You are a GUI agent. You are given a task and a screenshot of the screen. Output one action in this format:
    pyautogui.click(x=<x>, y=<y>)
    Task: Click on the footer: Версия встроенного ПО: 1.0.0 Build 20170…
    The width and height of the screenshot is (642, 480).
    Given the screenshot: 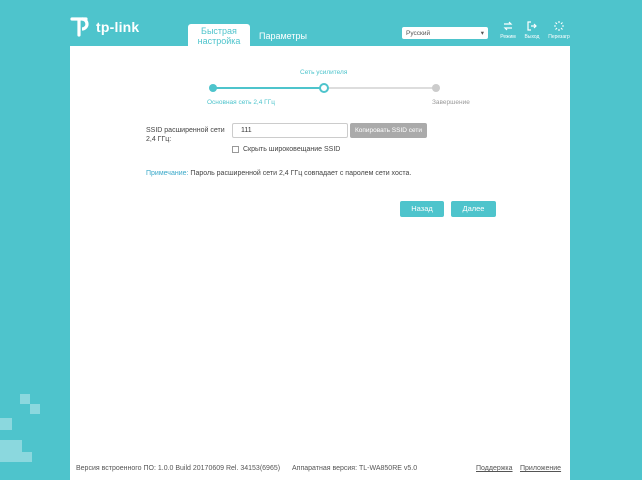 What is the action you would take?
    pyautogui.click(x=320, y=471)
    